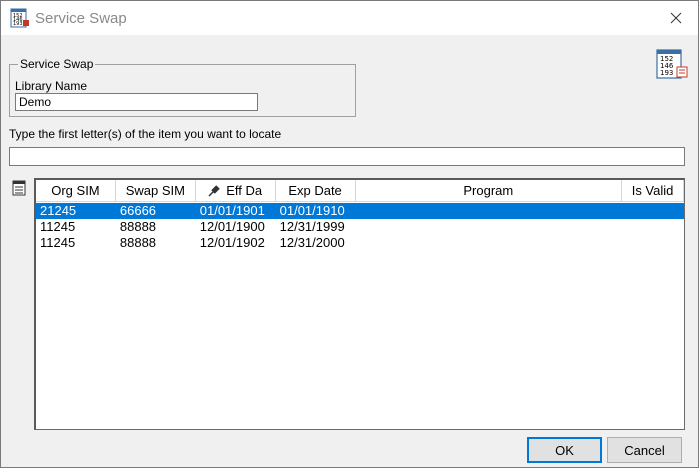  Describe the element at coordinates (81, 18) in the screenshot. I see `window-title: Service Swap` at that location.